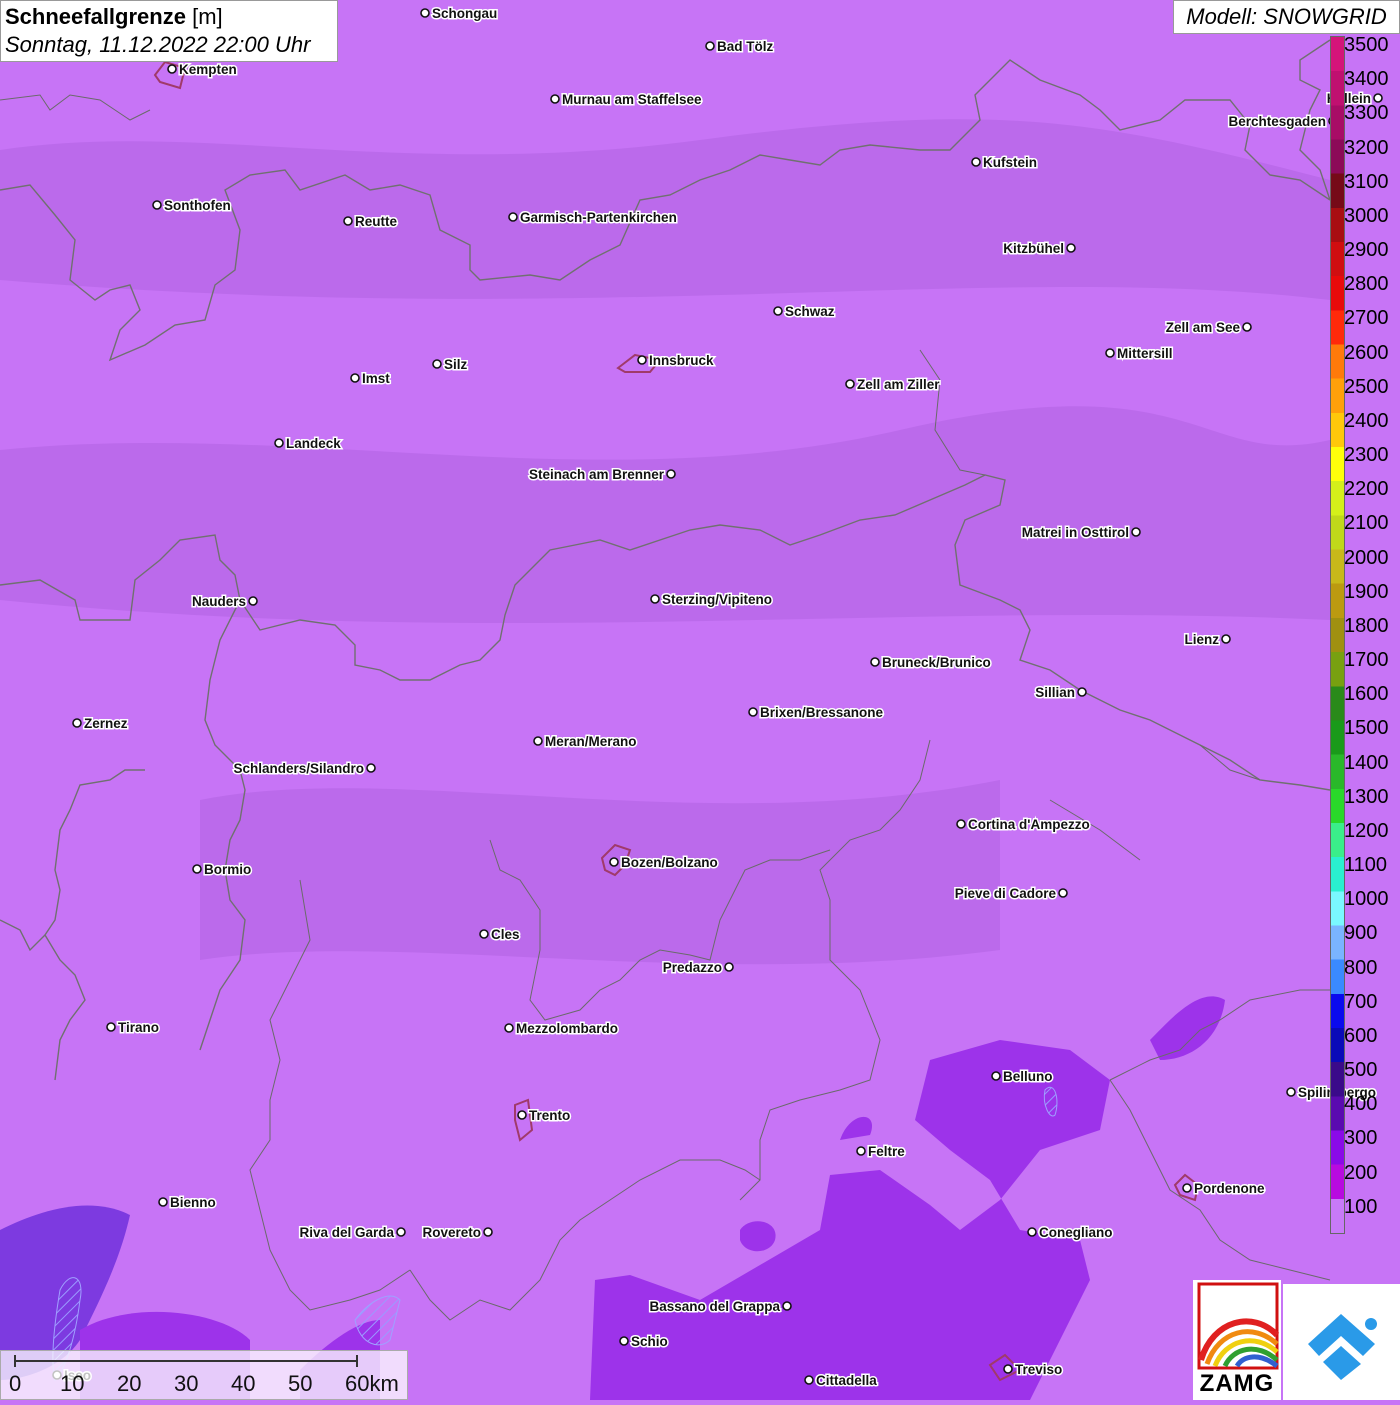 This screenshot has width=1400, height=1405. Describe the element at coordinates (505, 934) in the screenshot. I see `city-label: Cles` at that location.